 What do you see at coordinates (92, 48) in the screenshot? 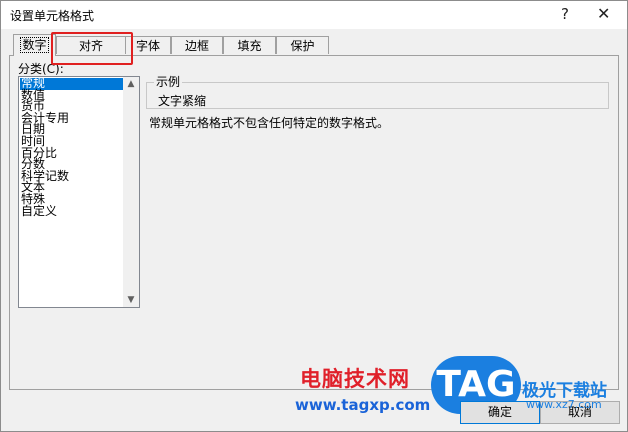
I see `highlight-annotation` at bounding box center [92, 48].